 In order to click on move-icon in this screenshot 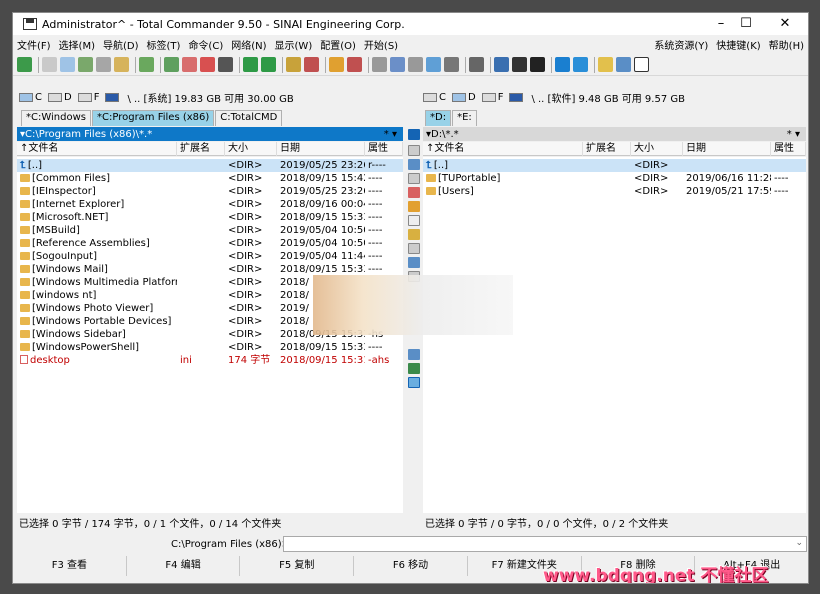, I will do `click(414, 192)`.